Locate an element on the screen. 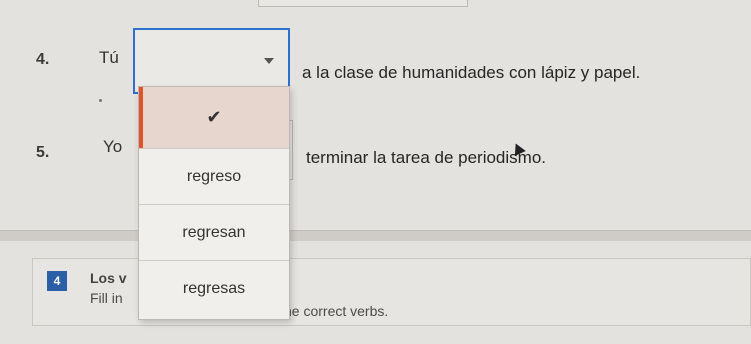  dropdown-option-regreso: regreso is located at coordinates (214, 177).